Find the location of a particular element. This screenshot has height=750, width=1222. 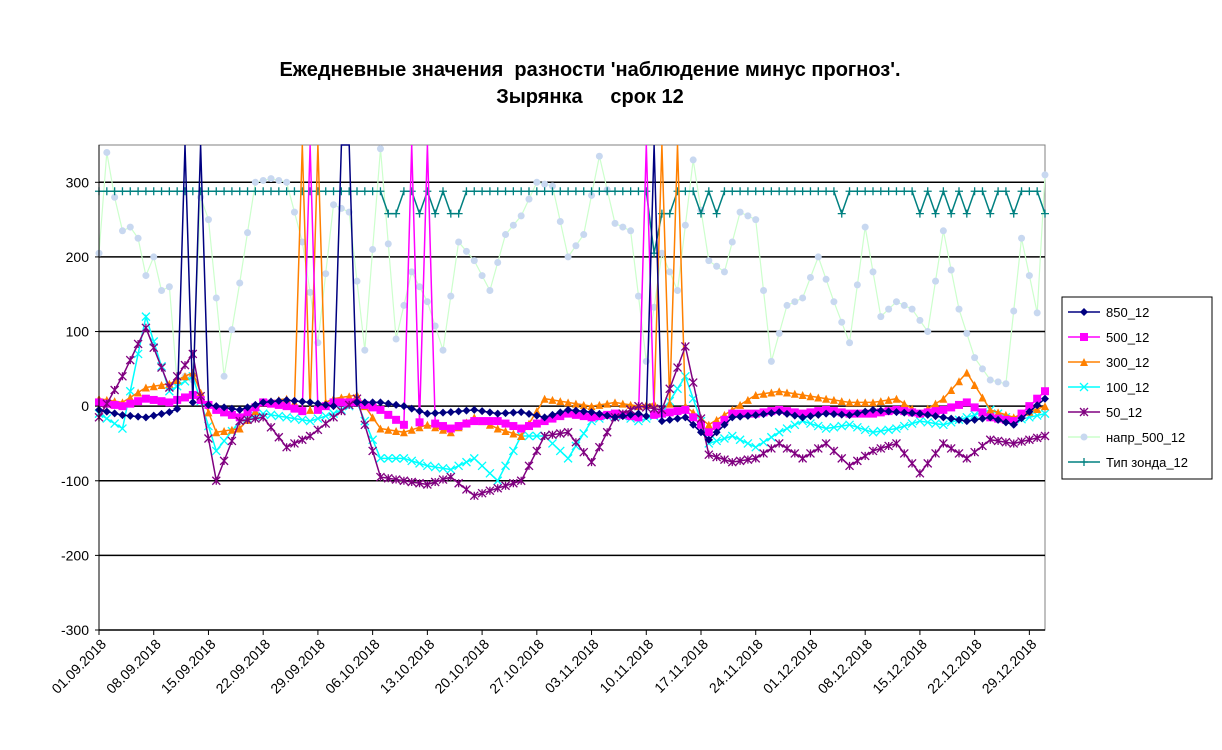

x-tick-label: 10.11.2018 is located at coordinates (626, 666).